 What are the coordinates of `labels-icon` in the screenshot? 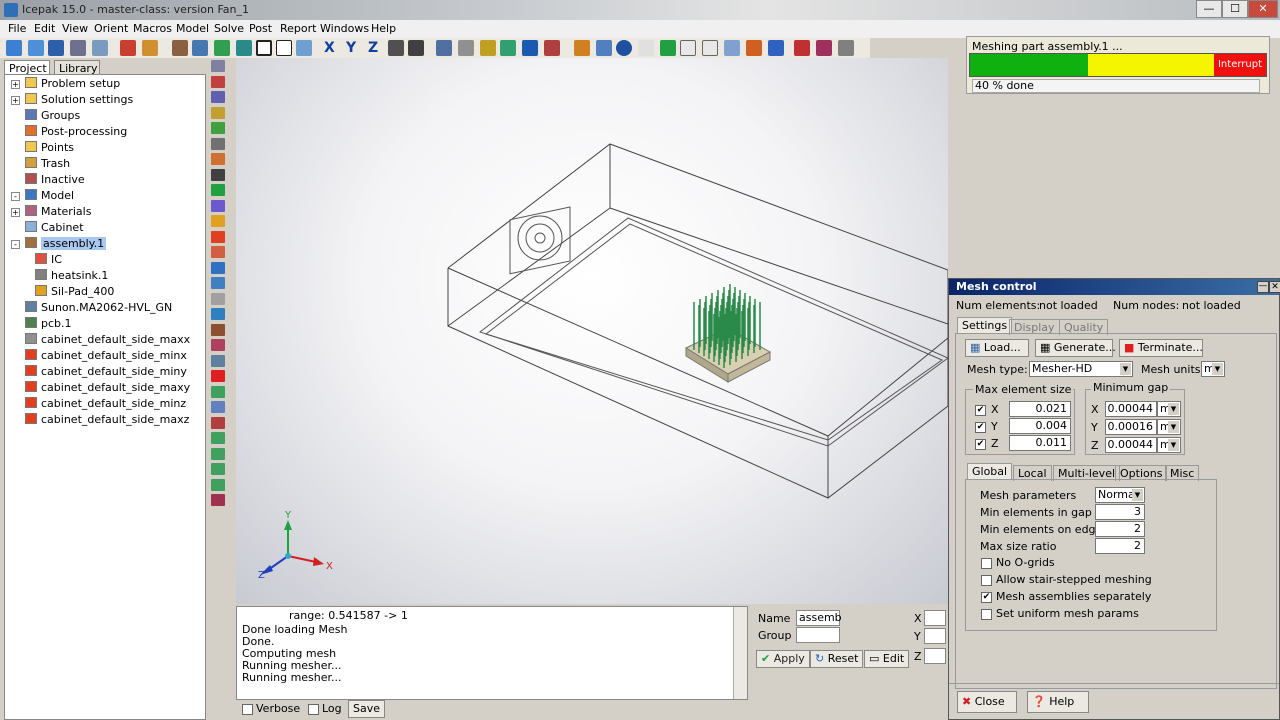 It's located at (304, 48).